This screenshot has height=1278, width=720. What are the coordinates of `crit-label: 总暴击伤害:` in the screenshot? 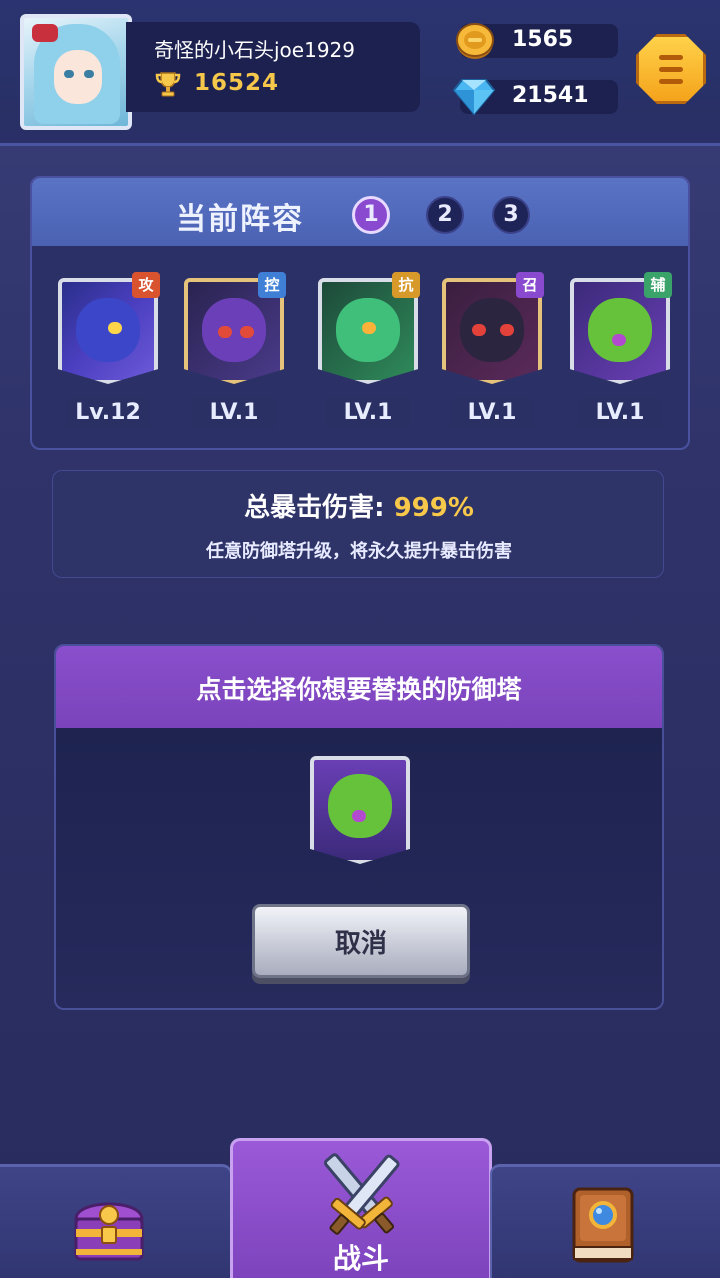 It's located at (314, 508).